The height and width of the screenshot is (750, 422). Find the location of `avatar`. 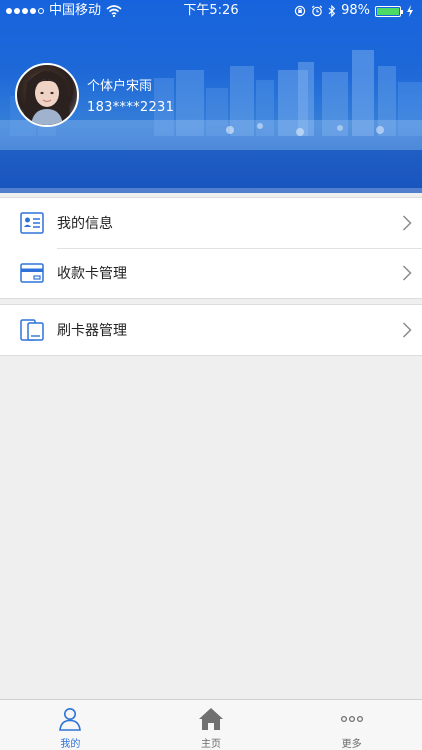

avatar is located at coordinates (47, 95).